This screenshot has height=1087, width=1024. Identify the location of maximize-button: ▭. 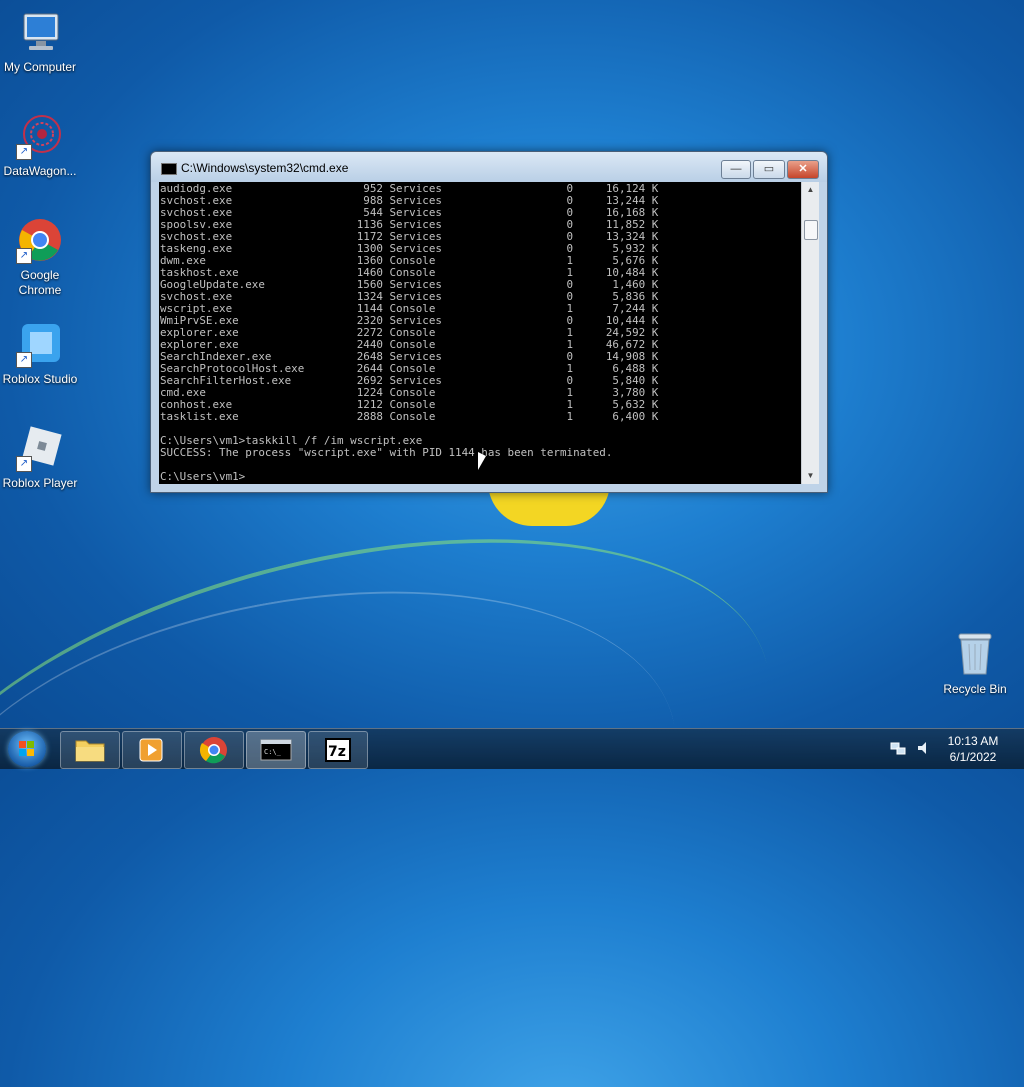
(769, 169).